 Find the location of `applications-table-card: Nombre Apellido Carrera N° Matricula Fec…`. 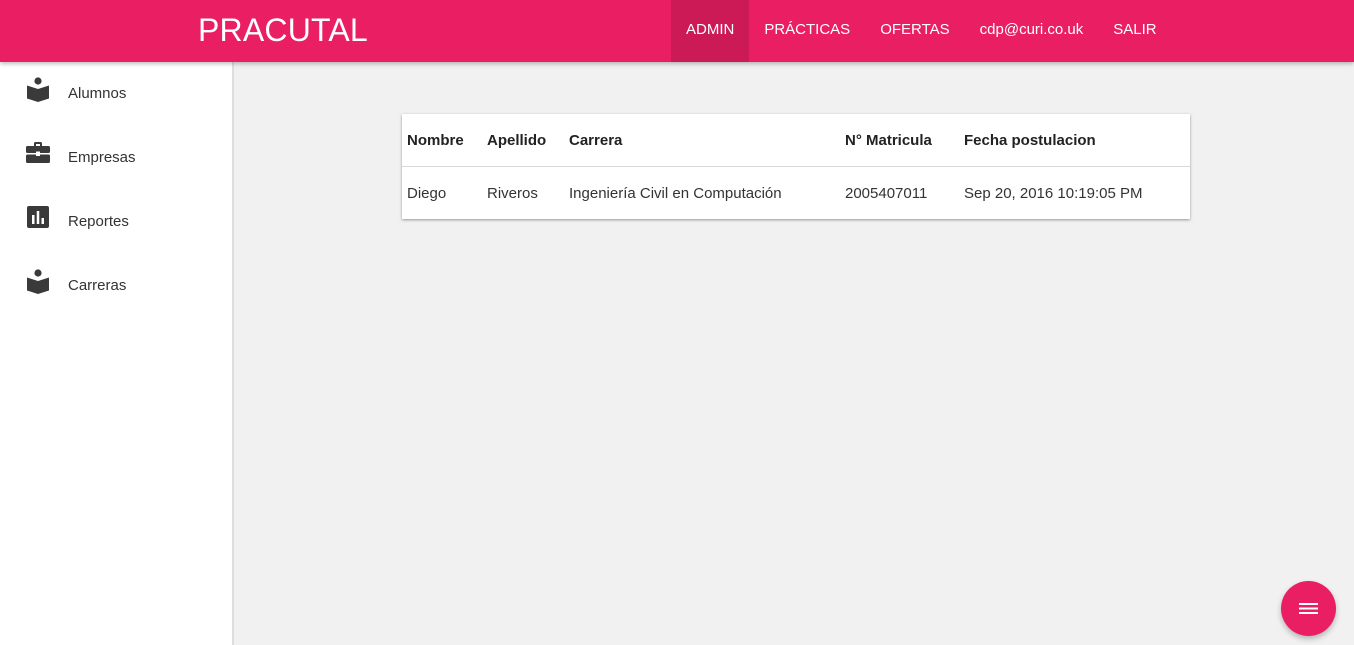

applications-table-card: Nombre Apellido Carrera N° Matricula Fec… is located at coordinates (796, 166).